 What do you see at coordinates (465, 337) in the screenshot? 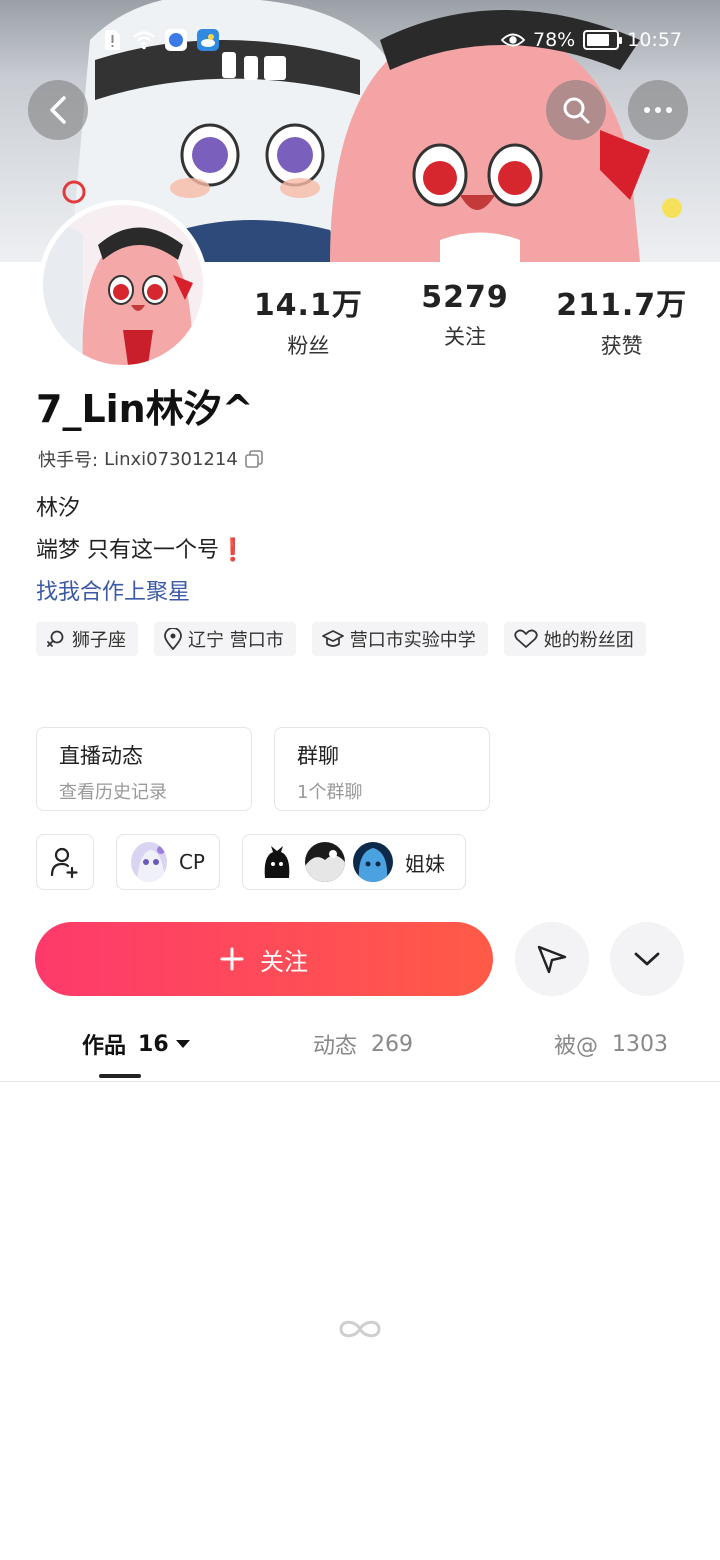
I see `stat-label: 关注` at bounding box center [465, 337].